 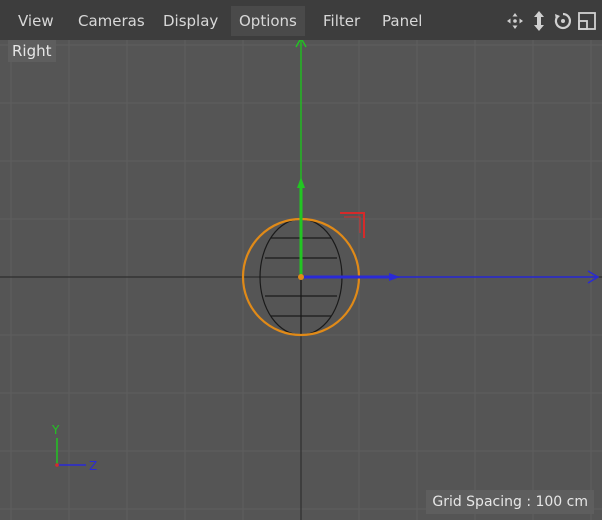 I want to click on axis-indicator-y-label: Y, so click(x=55, y=430).